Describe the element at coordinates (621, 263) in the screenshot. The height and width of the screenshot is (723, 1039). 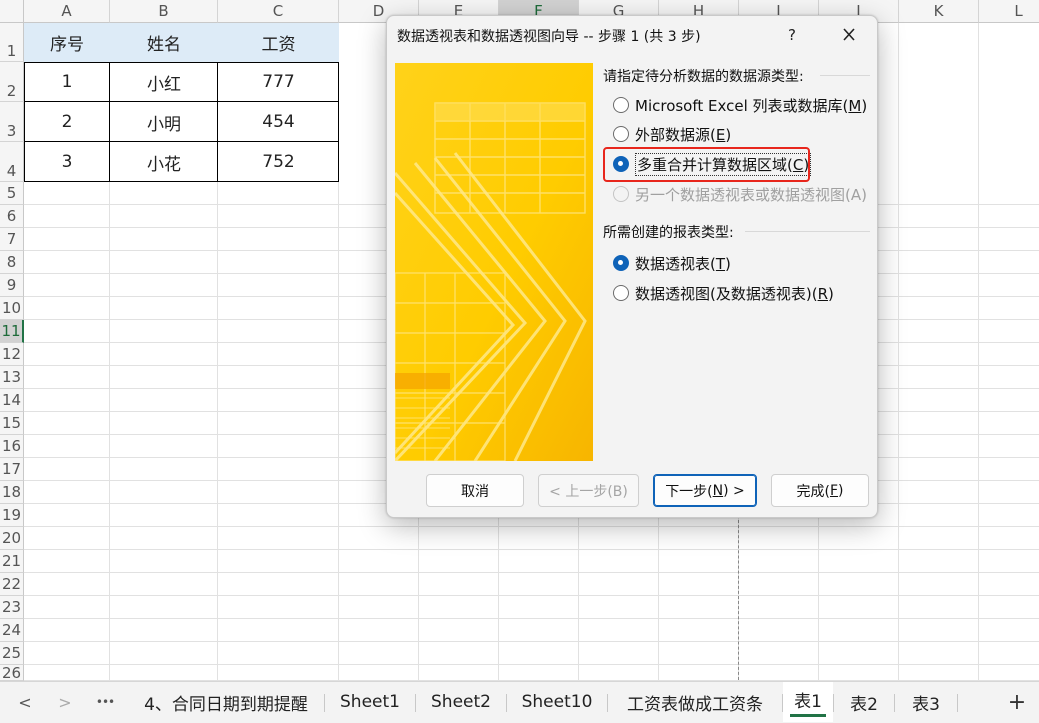
I see `radio-button-selected` at that location.